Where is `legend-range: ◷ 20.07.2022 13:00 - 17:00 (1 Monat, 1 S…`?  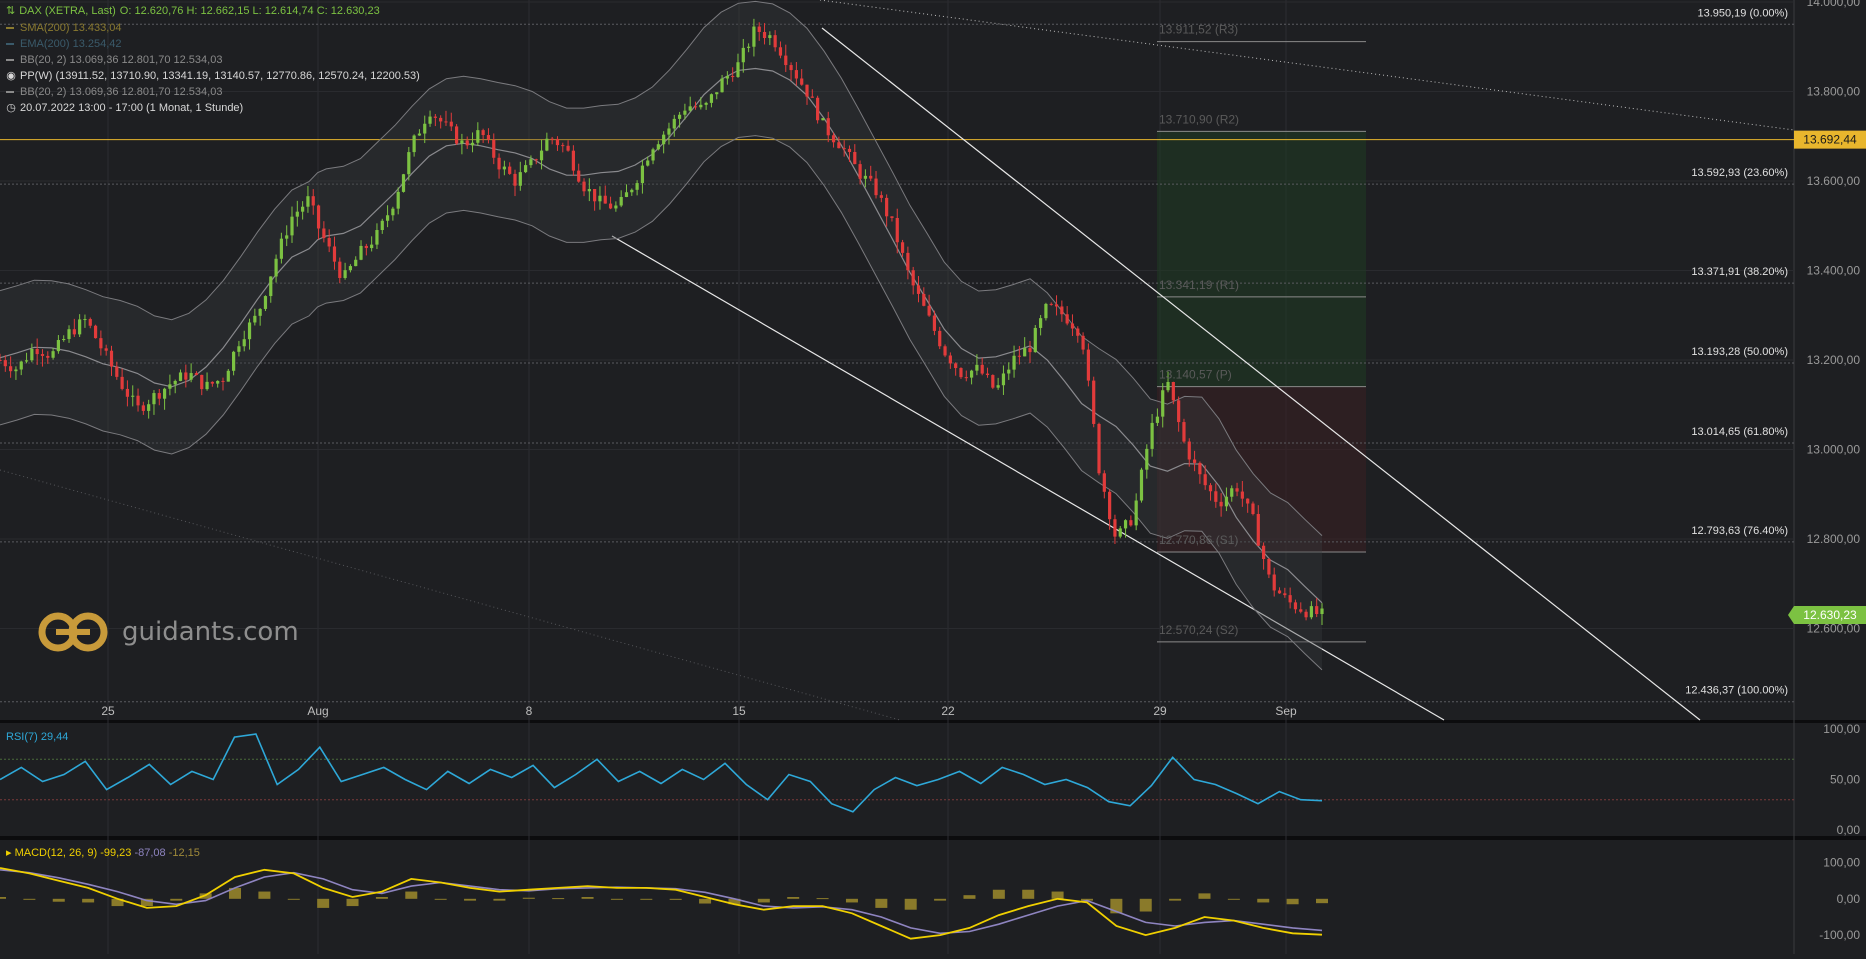
legend-range: ◷ 20.07.2022 13:00 - 17:00 (1 Monat, 1 S… is located at coordinates (124, 108).